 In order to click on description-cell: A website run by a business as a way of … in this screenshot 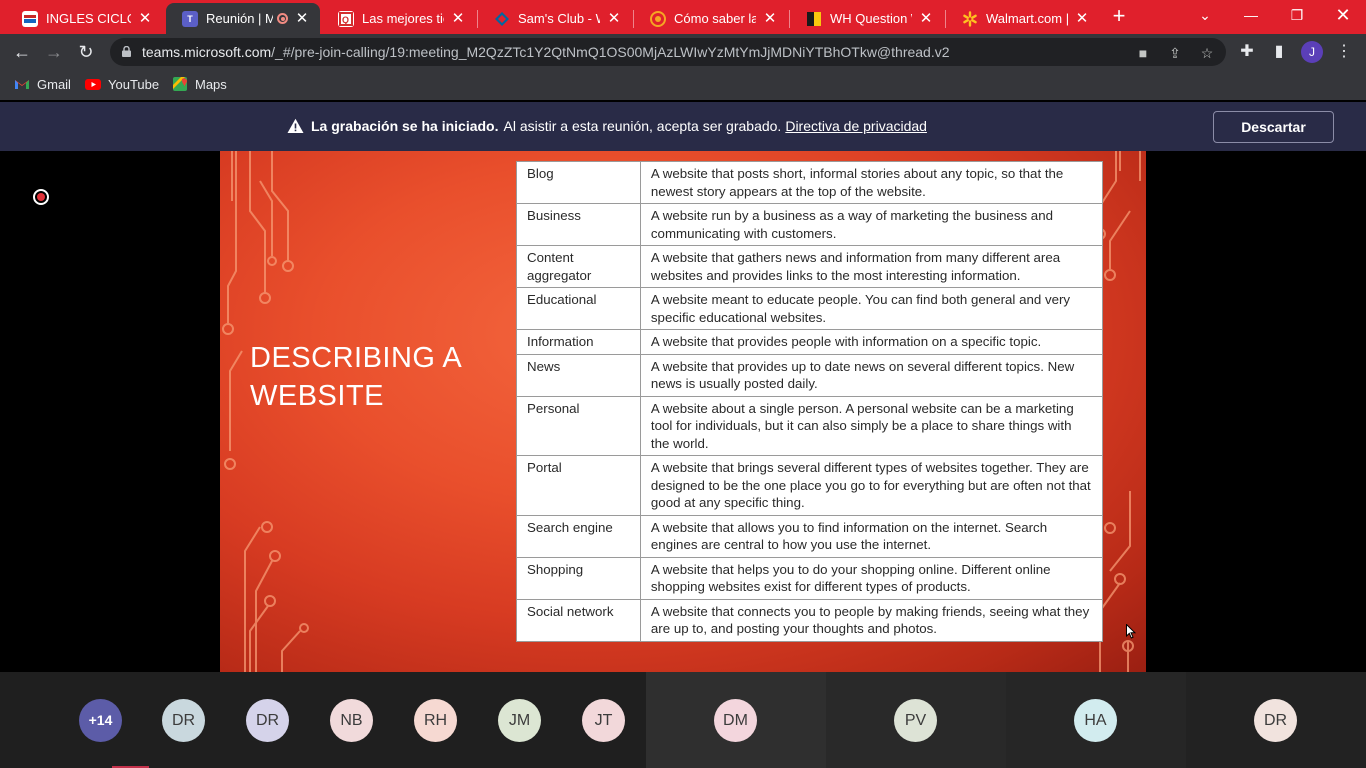, I will do `click(871, 224)`.